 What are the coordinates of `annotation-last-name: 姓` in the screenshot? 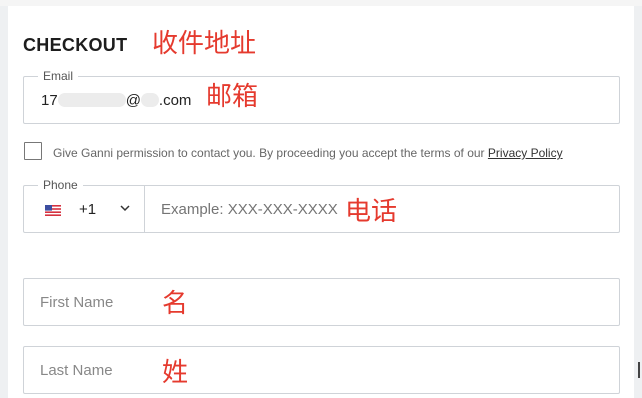 It's located at (175, 373).